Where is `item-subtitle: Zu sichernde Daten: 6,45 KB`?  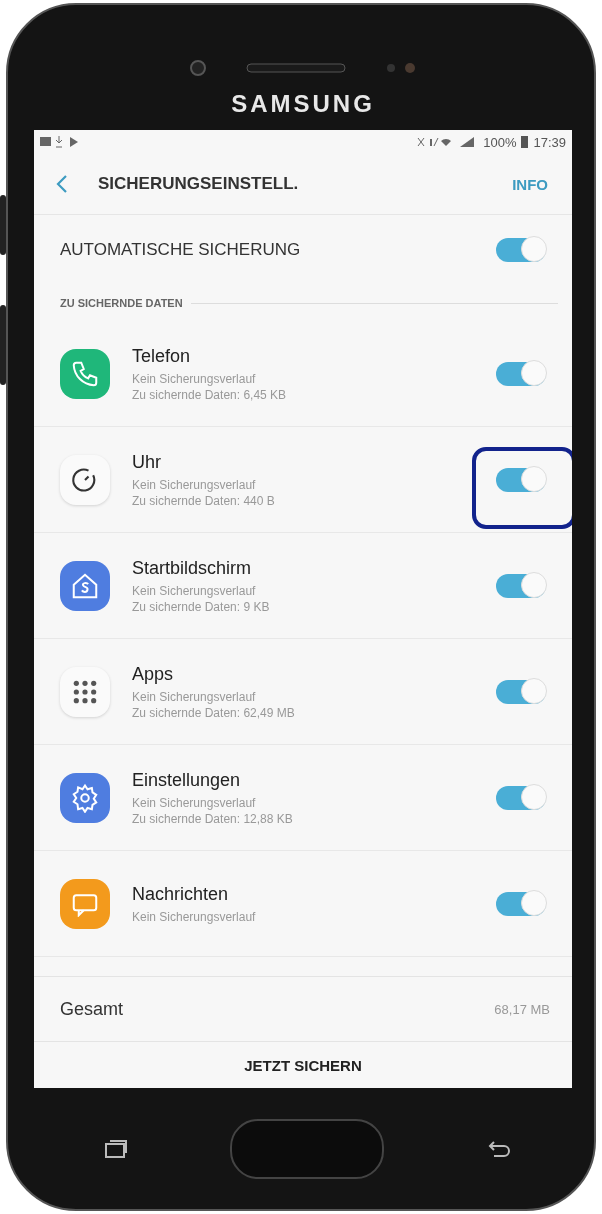 item-subtitle: Zu sichernde Daten: 6,45 KB is located at coordinates (210, 394).